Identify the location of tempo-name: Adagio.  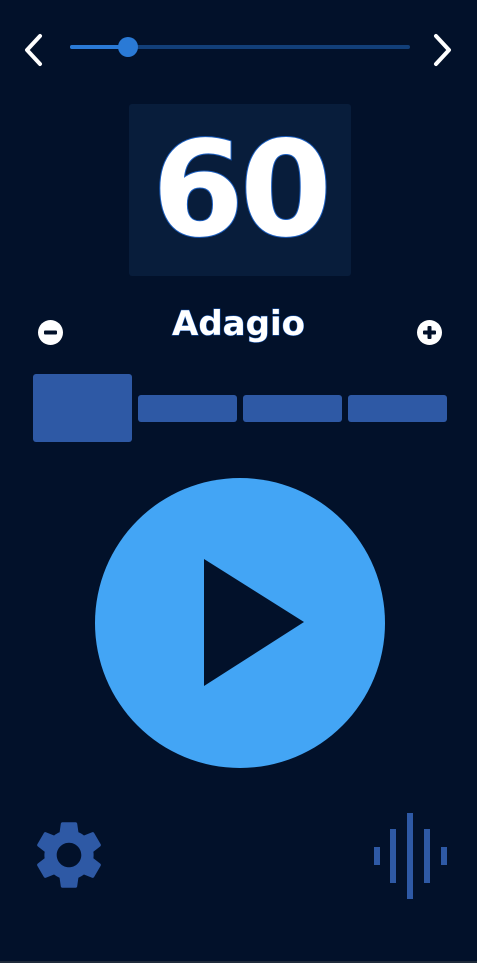
(239, 324).